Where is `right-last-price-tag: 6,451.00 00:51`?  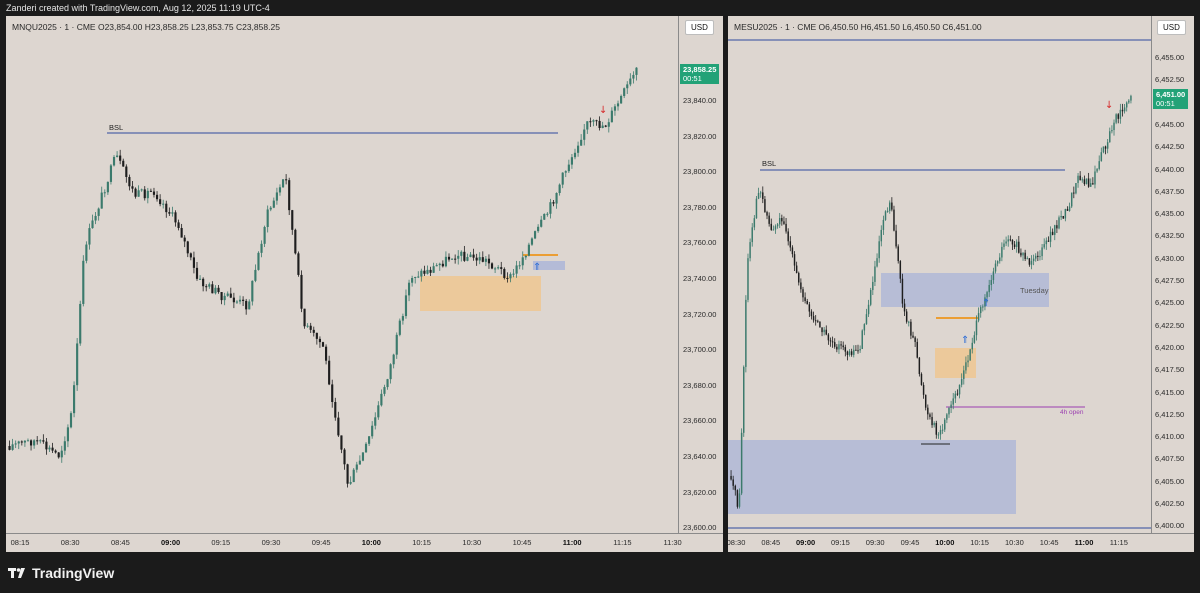
right-last-price-tag: 6,451.00 00:51 is located at coordinates (1171, 99).